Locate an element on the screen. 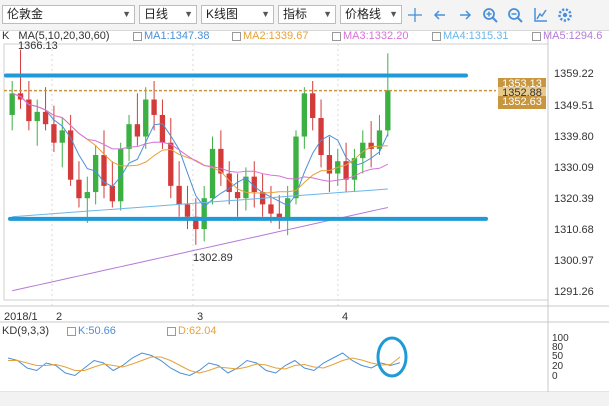 This screenshot has width=609, height=406. price-axis-label: 1359.22 is located at coordinates (574, 74).